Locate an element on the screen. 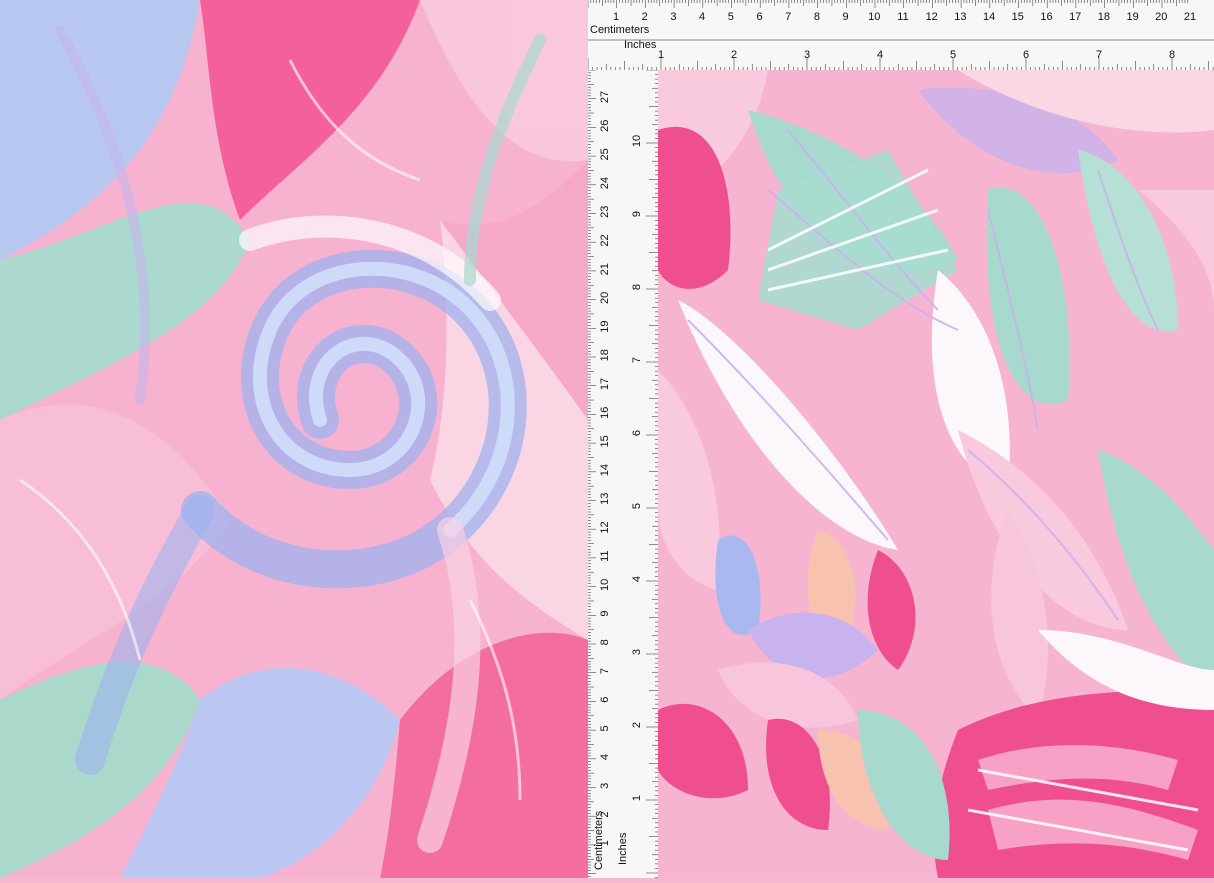 The image size is (1214, 883). inch-tick-label-vertical: 4 is located at coordinates (637, 579).